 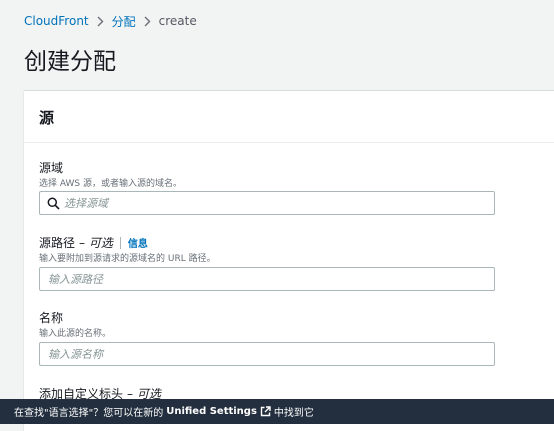 I want to click on origin-section-title: 源, so click(x=47, y=118).